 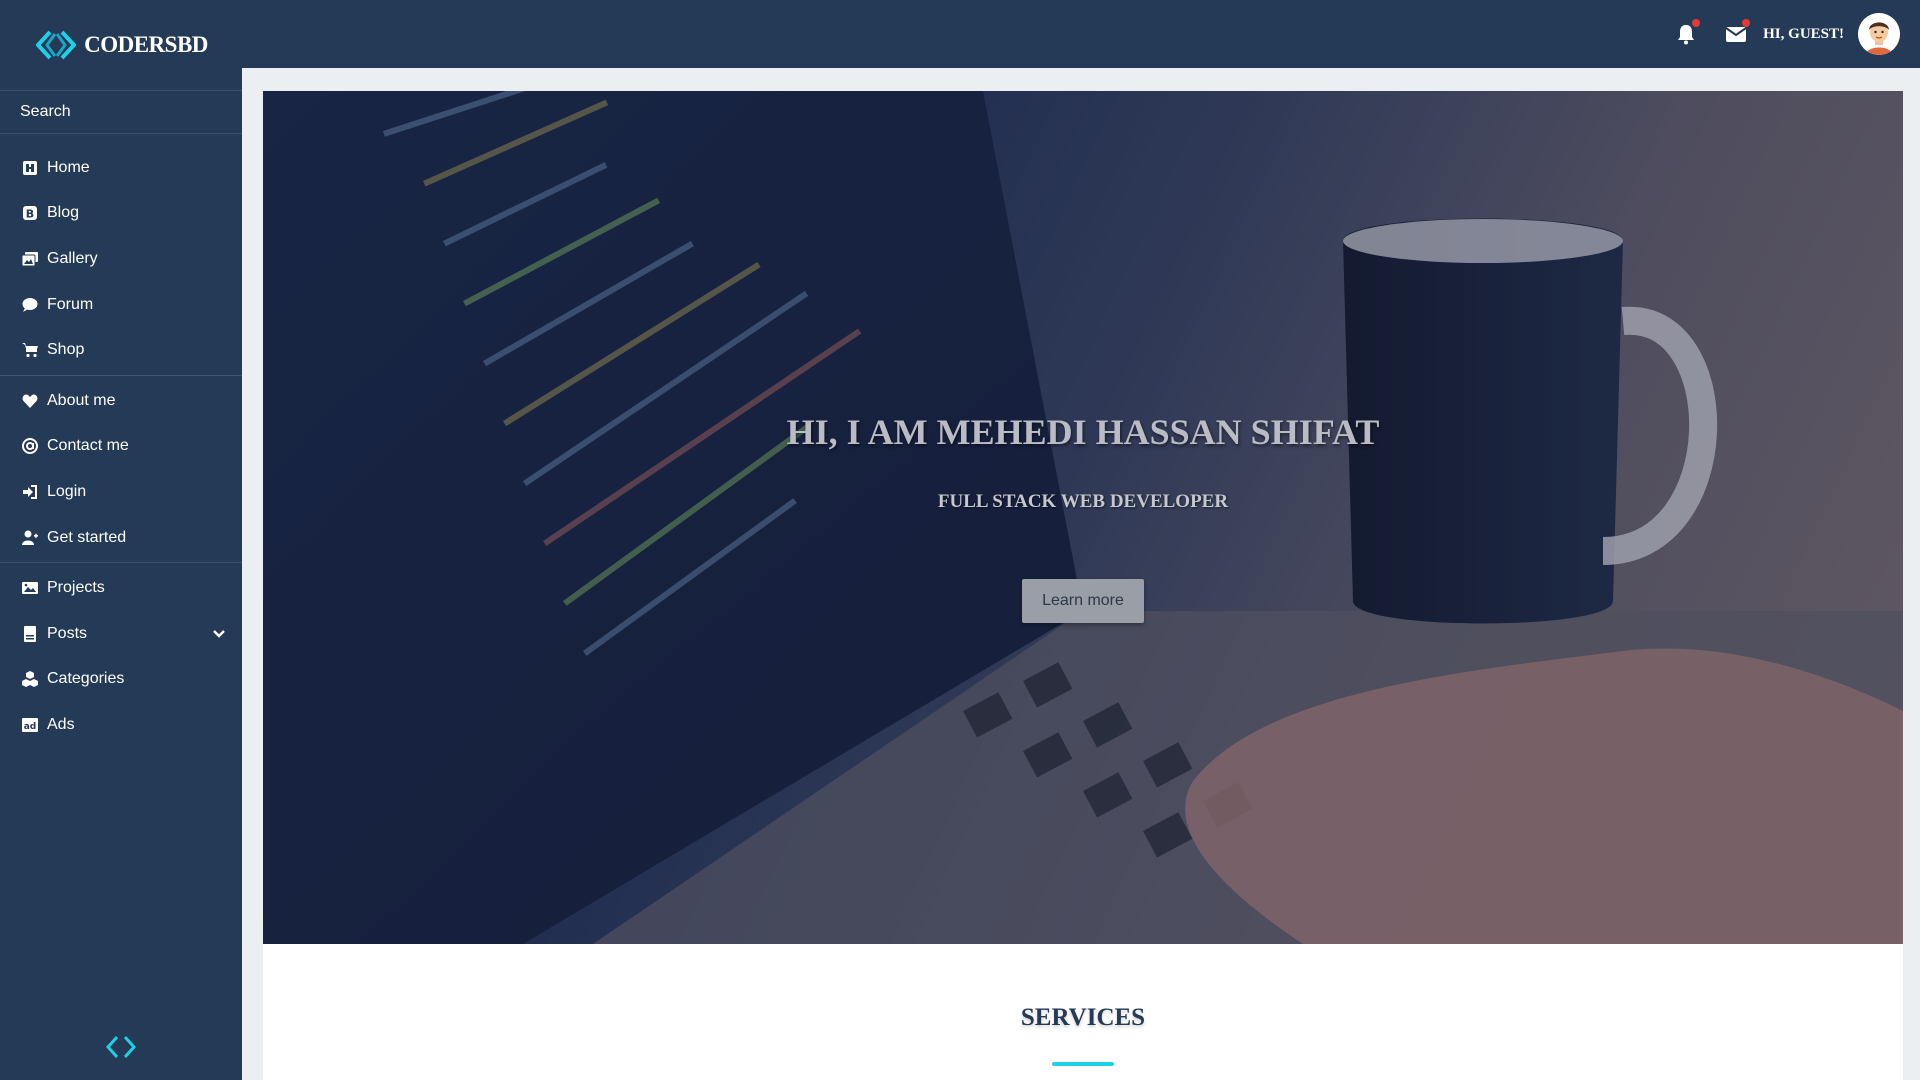 What do you see at coordinates (121, 168) in the screenshot?
I see `sidebar-item-home: Home` at bounding box center [121, 168].